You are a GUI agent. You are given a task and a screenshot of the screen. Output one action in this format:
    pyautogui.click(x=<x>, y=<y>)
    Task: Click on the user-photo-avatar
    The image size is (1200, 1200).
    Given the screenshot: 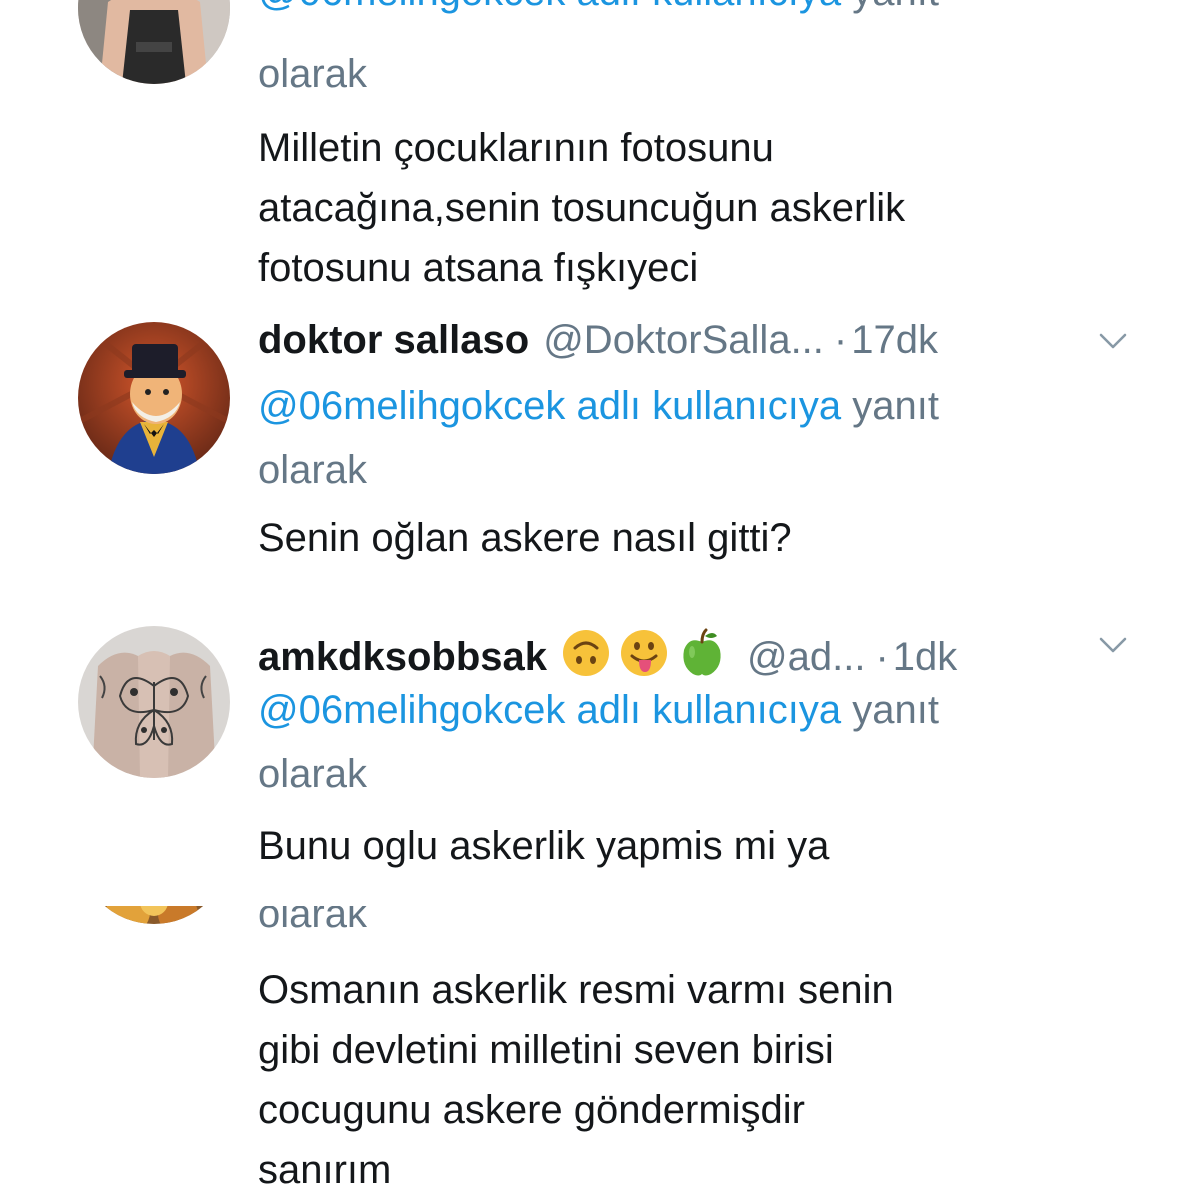 What is the action you would take?
    pyautogui.click(x=154, y=42)
    